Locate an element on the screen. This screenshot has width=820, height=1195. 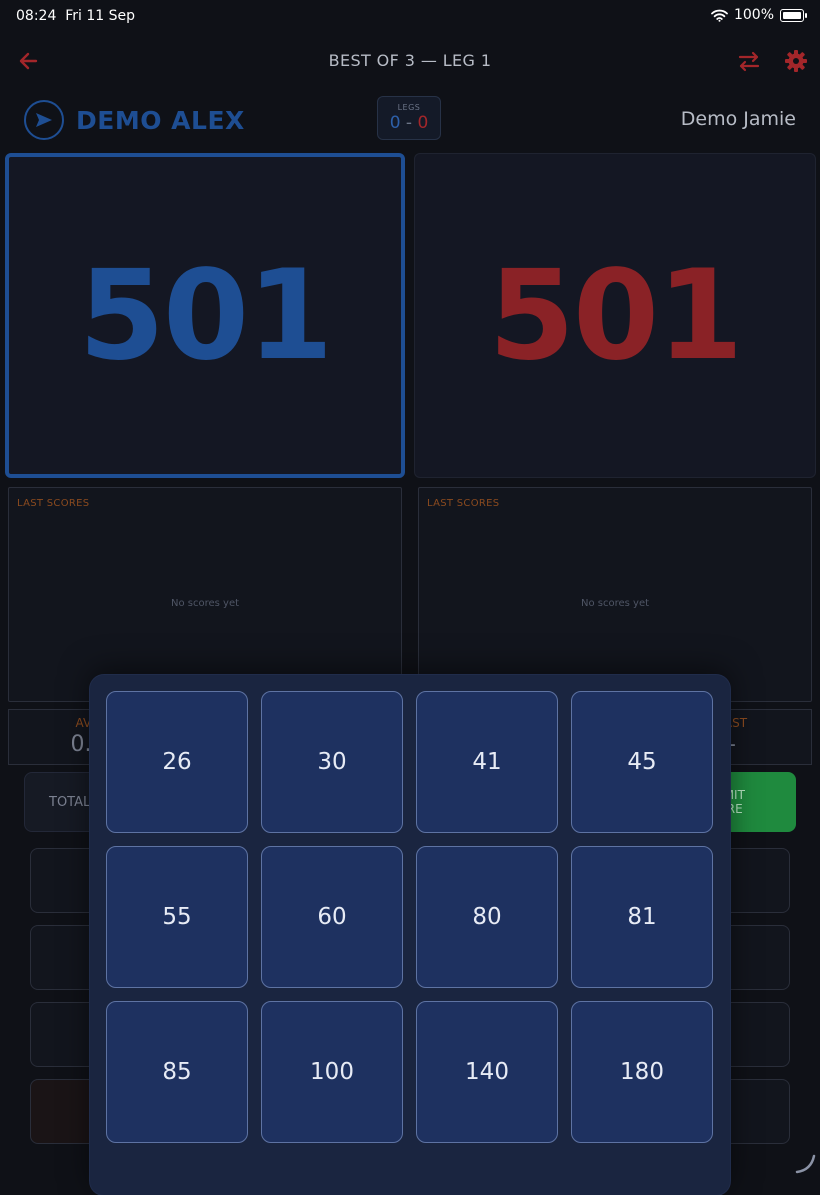
preset-score-button: 60 is located at coordinates (332, 917).